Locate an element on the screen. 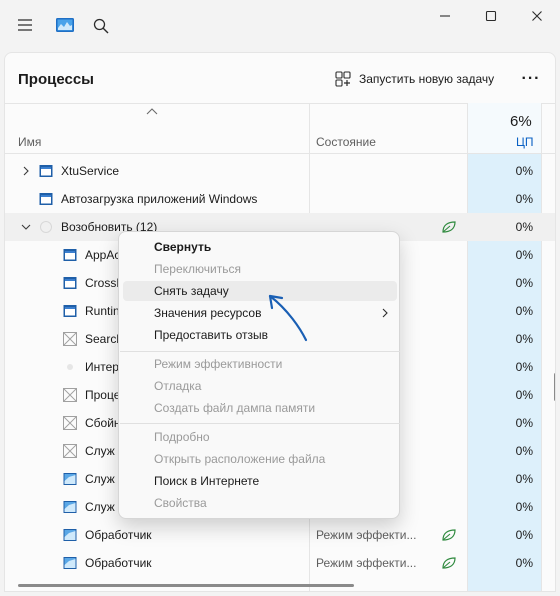  minimize-icon is located at coordinates (445, 16).